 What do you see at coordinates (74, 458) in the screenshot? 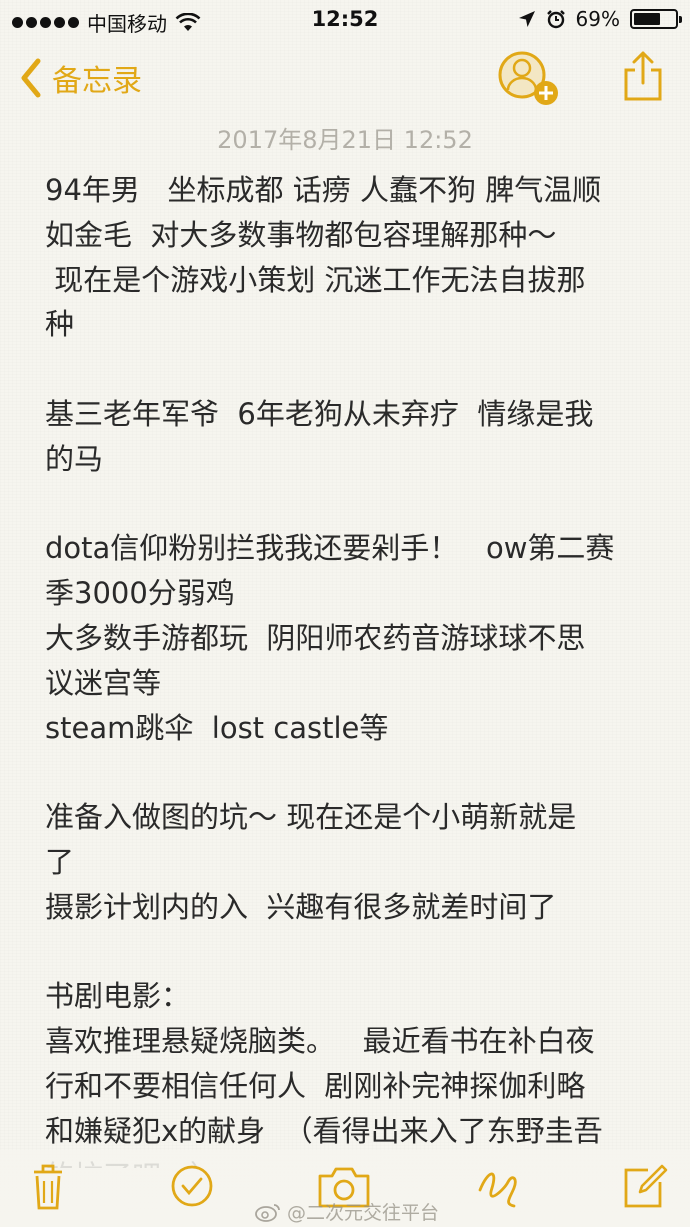
I see `note-line: 的马` at bounding box center [74, 458].